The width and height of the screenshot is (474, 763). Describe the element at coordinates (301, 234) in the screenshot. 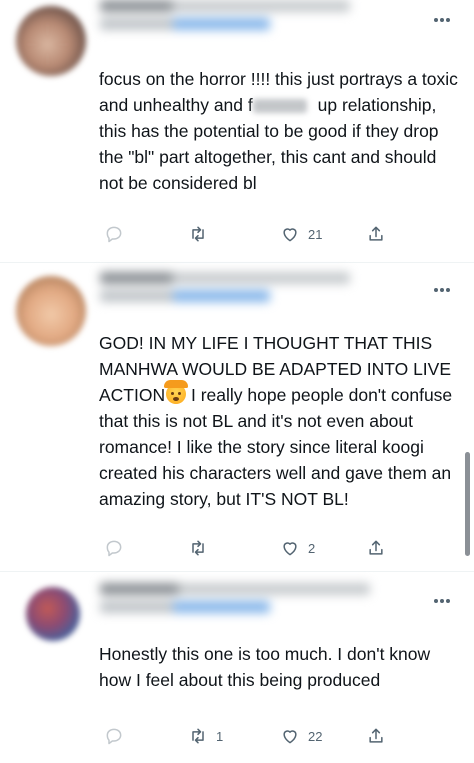

I see `like-button: 21` at that location.